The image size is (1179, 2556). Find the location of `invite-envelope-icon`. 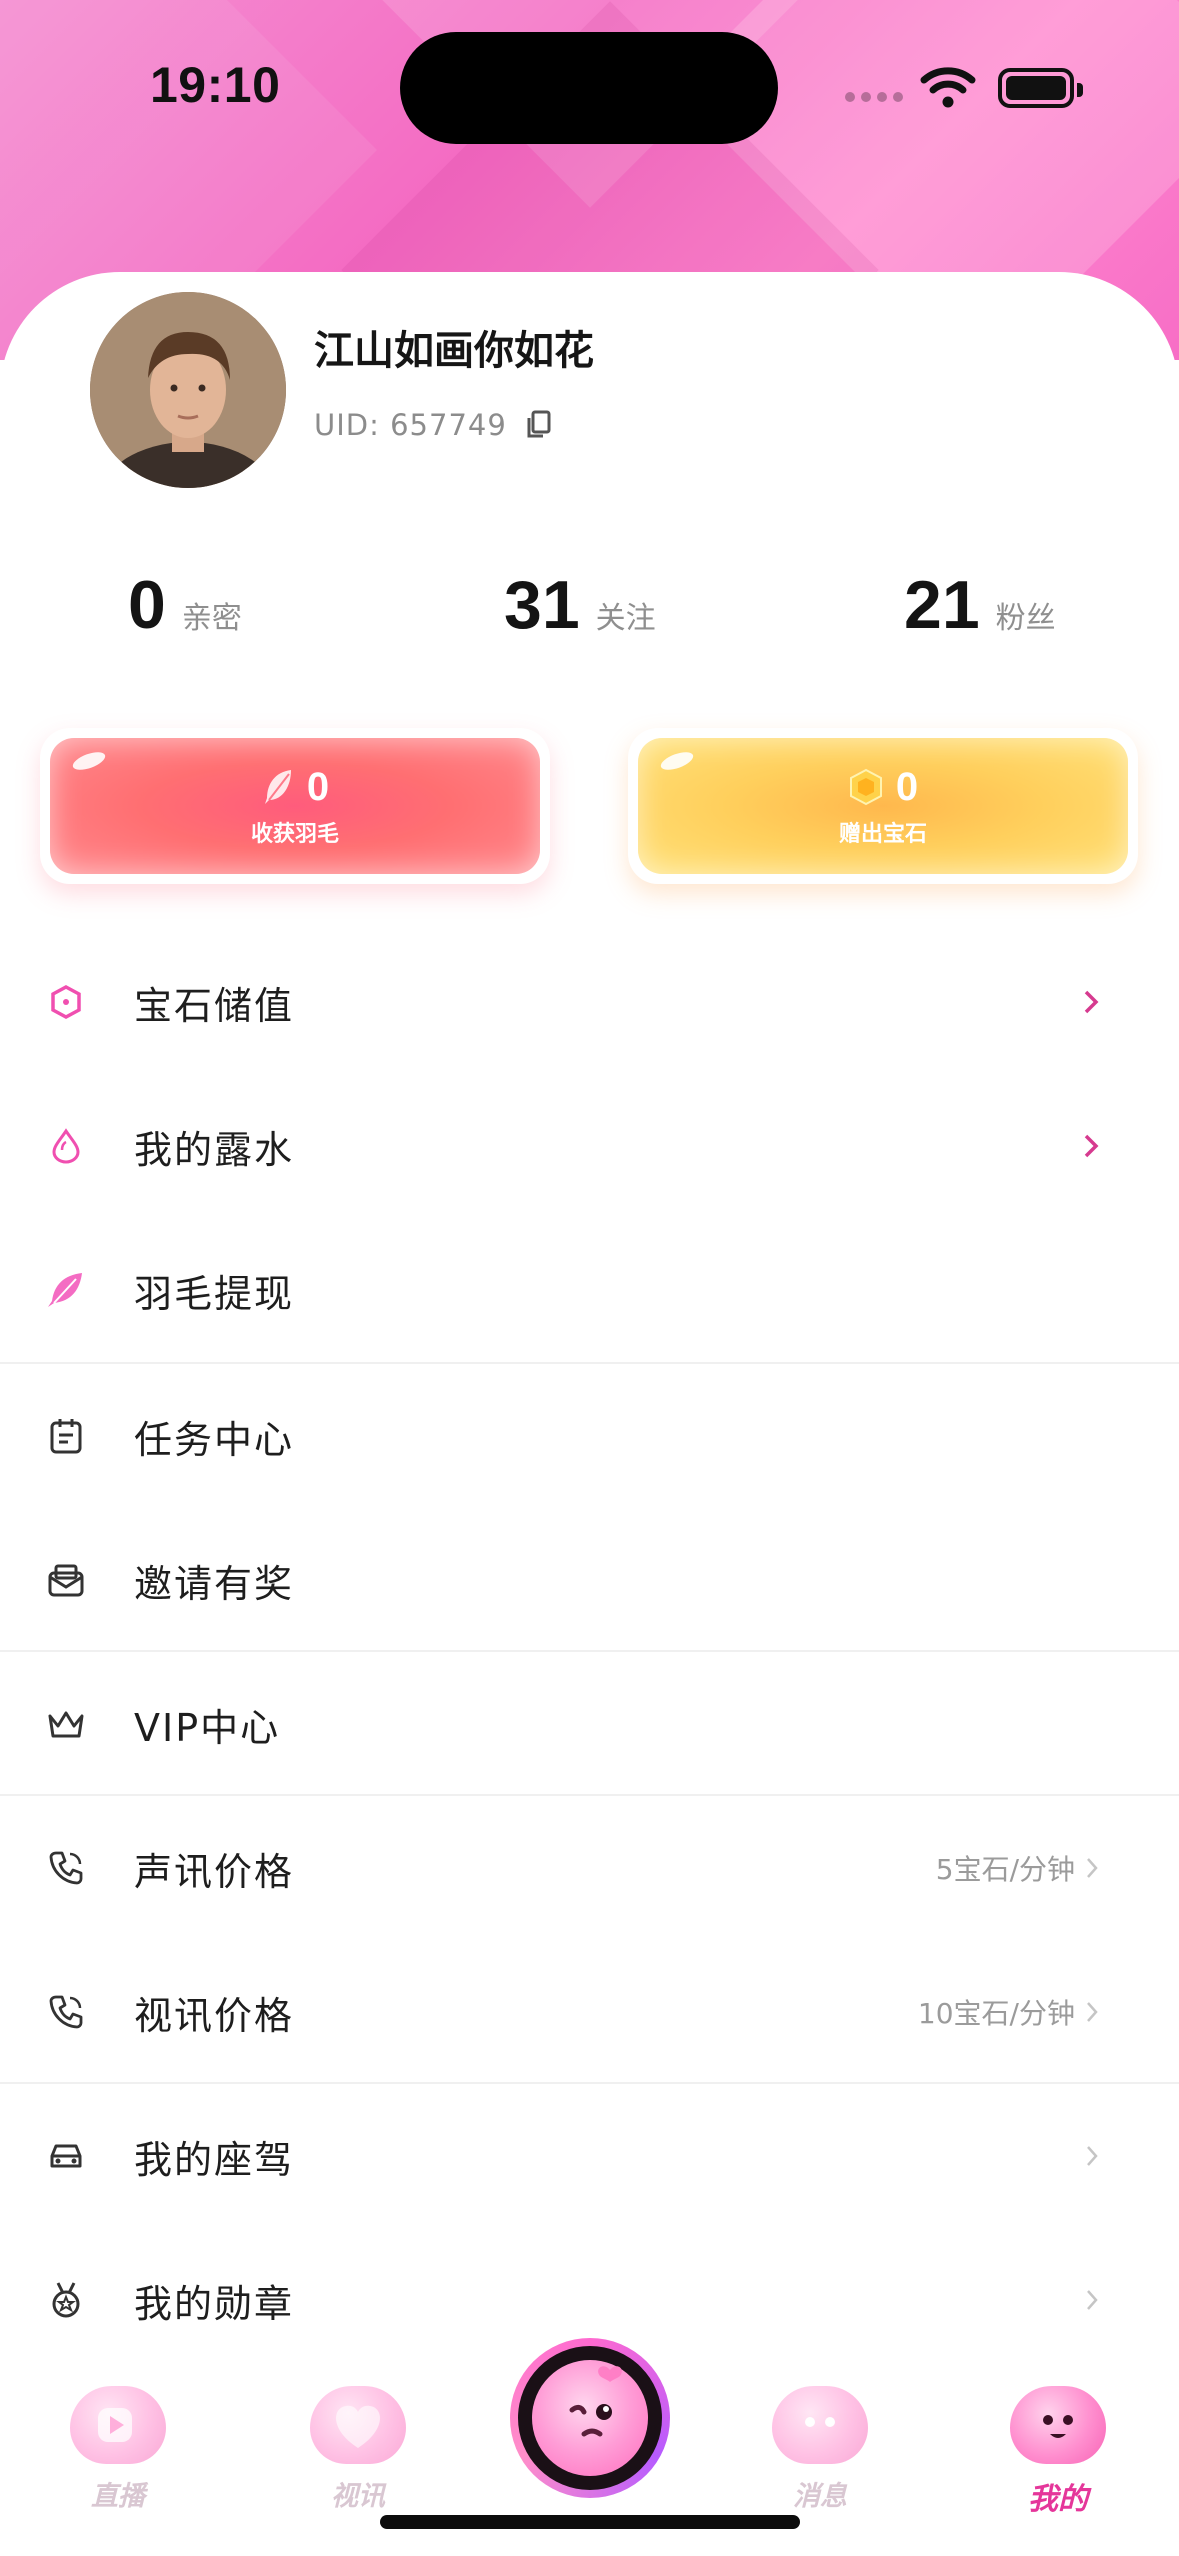

invite-envelope-icon is located at coordinates (66, 1580).